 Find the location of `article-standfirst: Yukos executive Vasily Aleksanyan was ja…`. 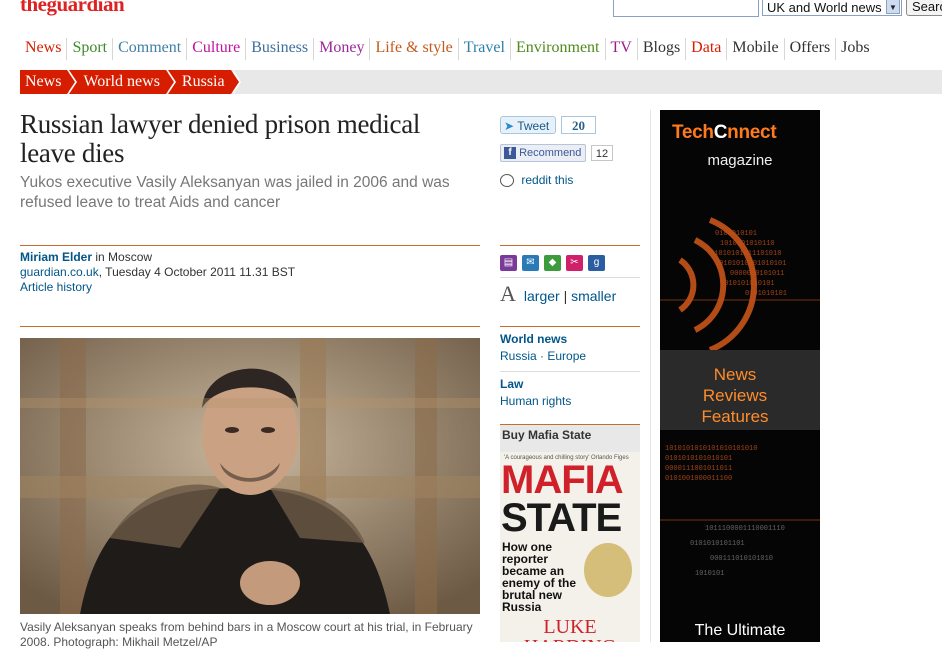

article-standfirst: Yukos executive Vasily Aleksanyan was ja… is located at coordinates (235, 192).